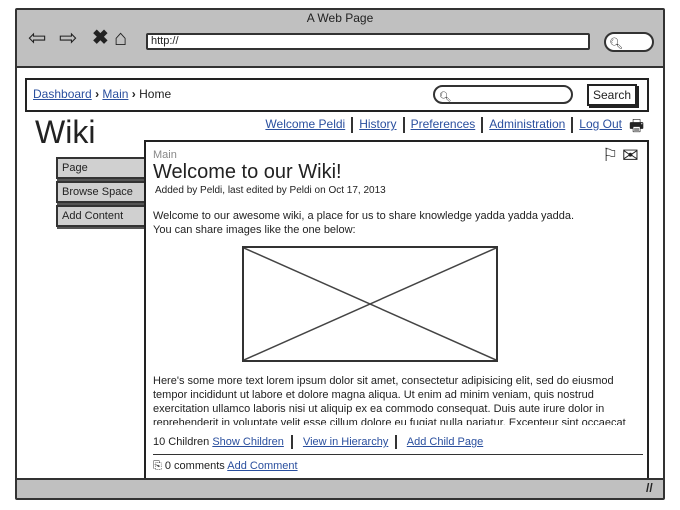  Describe the element at coordinates (181, 441) in the screenshot. I see `children-count: 10 Children` at that location.